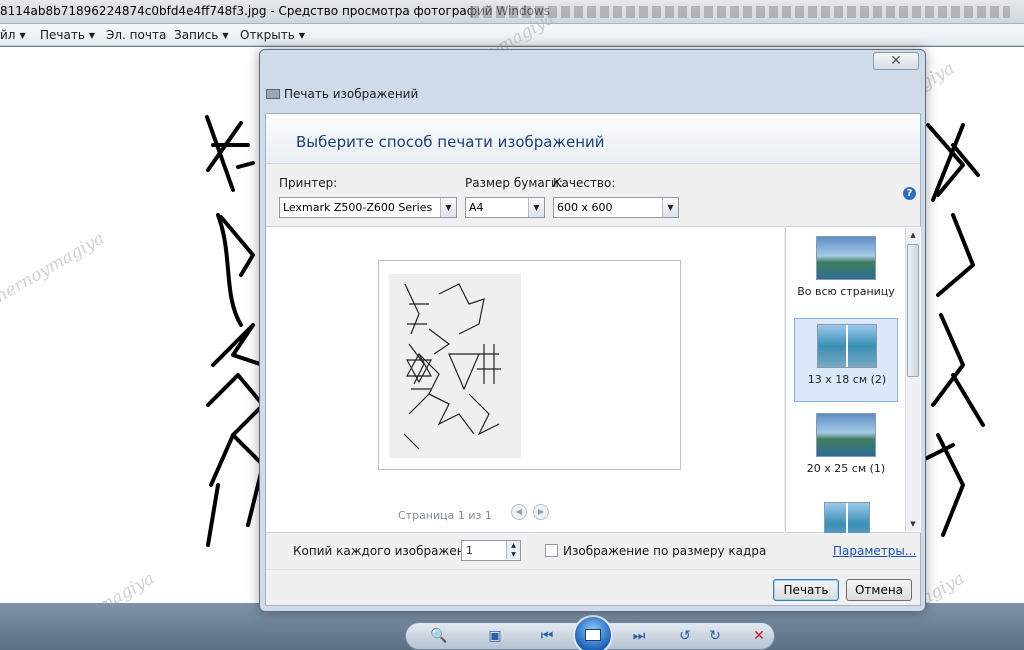 The width and height of the screenshot is (1024, 650). I want to click on preview-page, so click(529, 365).